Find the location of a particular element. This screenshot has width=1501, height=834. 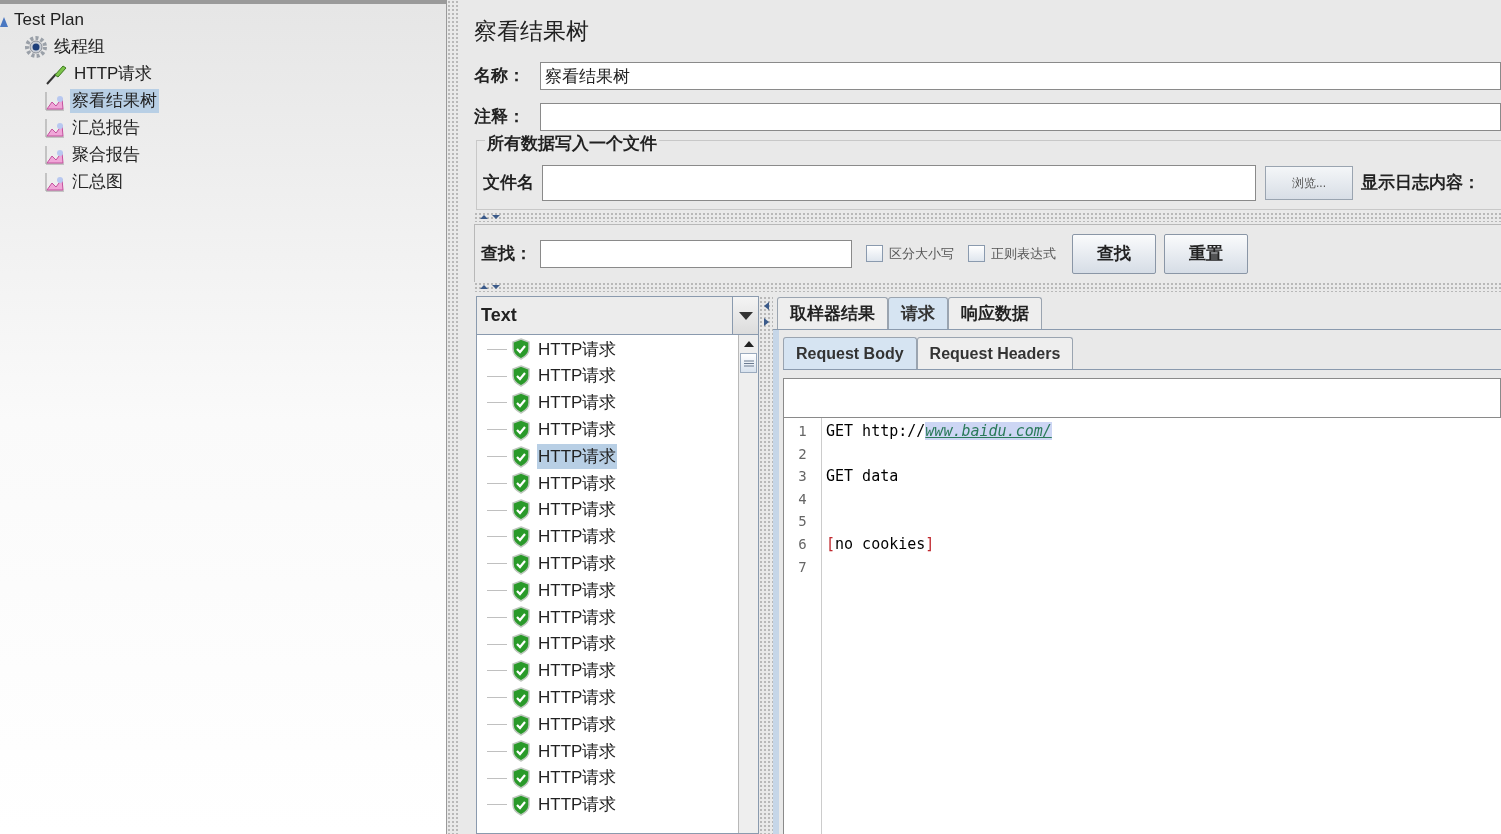

code-line: [no cookies] is located at coordinates (880, 543).